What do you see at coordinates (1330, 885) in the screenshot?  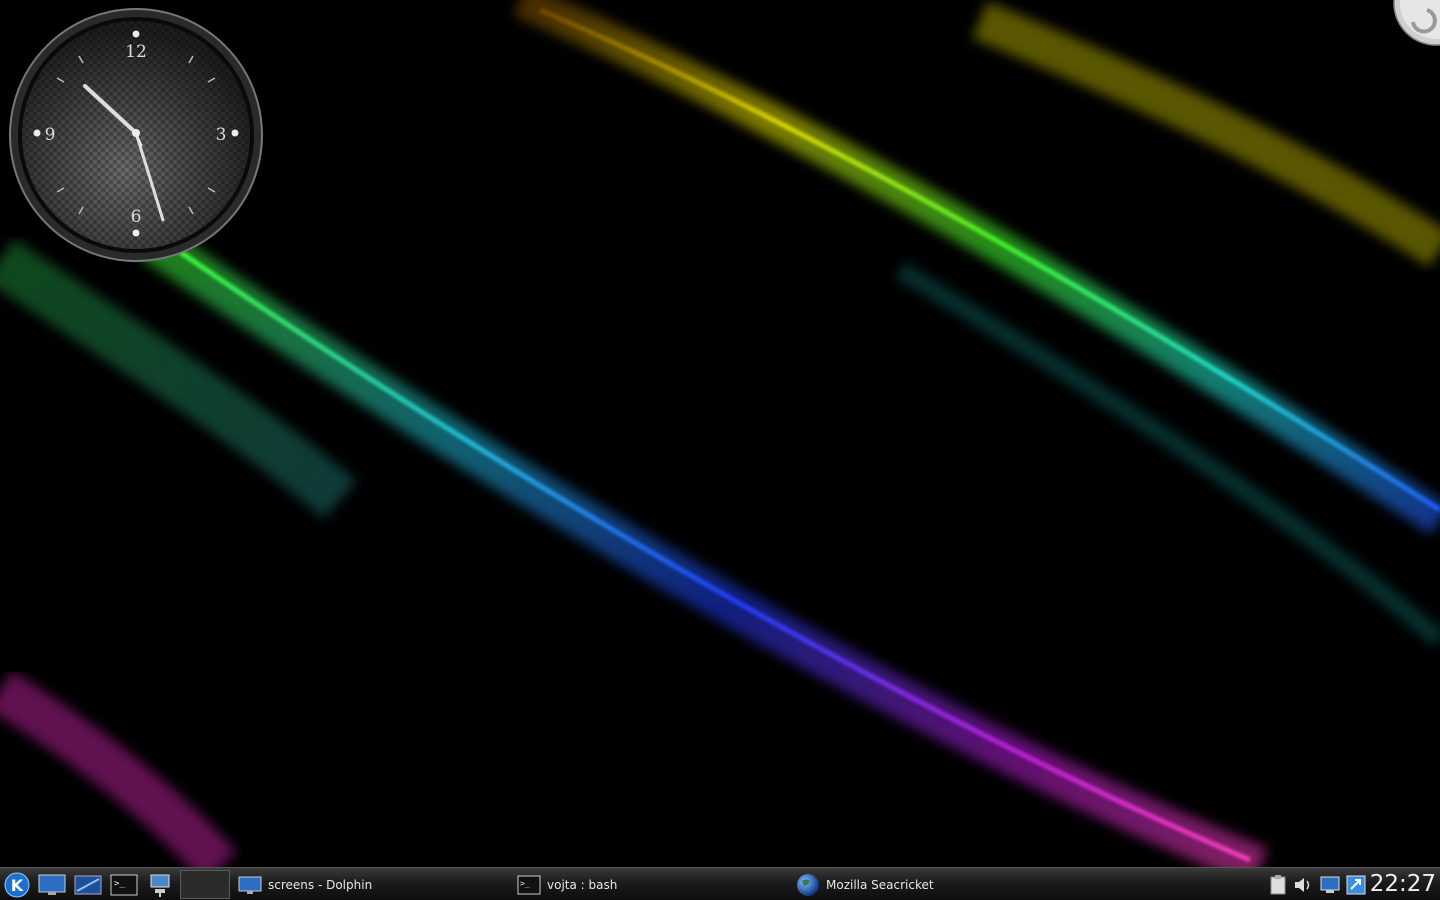 I see `network-monitor-icon` at bounding box center [1330, 885].